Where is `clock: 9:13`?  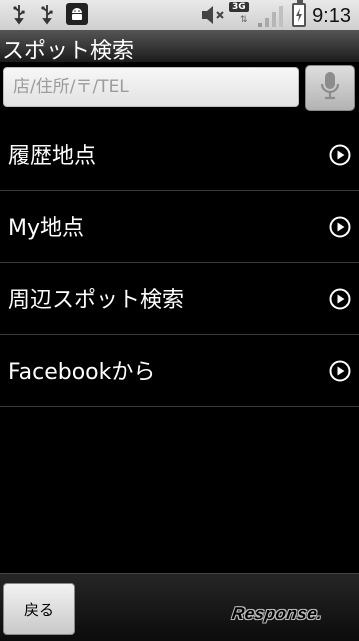 clock: 9:13 is located at coordinates (331, 16).